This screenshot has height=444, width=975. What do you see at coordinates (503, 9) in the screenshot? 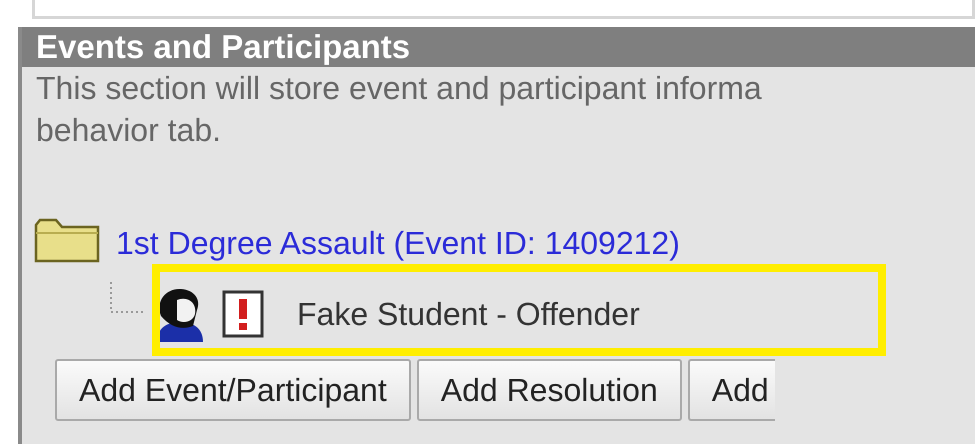
I see `input-field` at bounding box center [503, 9].